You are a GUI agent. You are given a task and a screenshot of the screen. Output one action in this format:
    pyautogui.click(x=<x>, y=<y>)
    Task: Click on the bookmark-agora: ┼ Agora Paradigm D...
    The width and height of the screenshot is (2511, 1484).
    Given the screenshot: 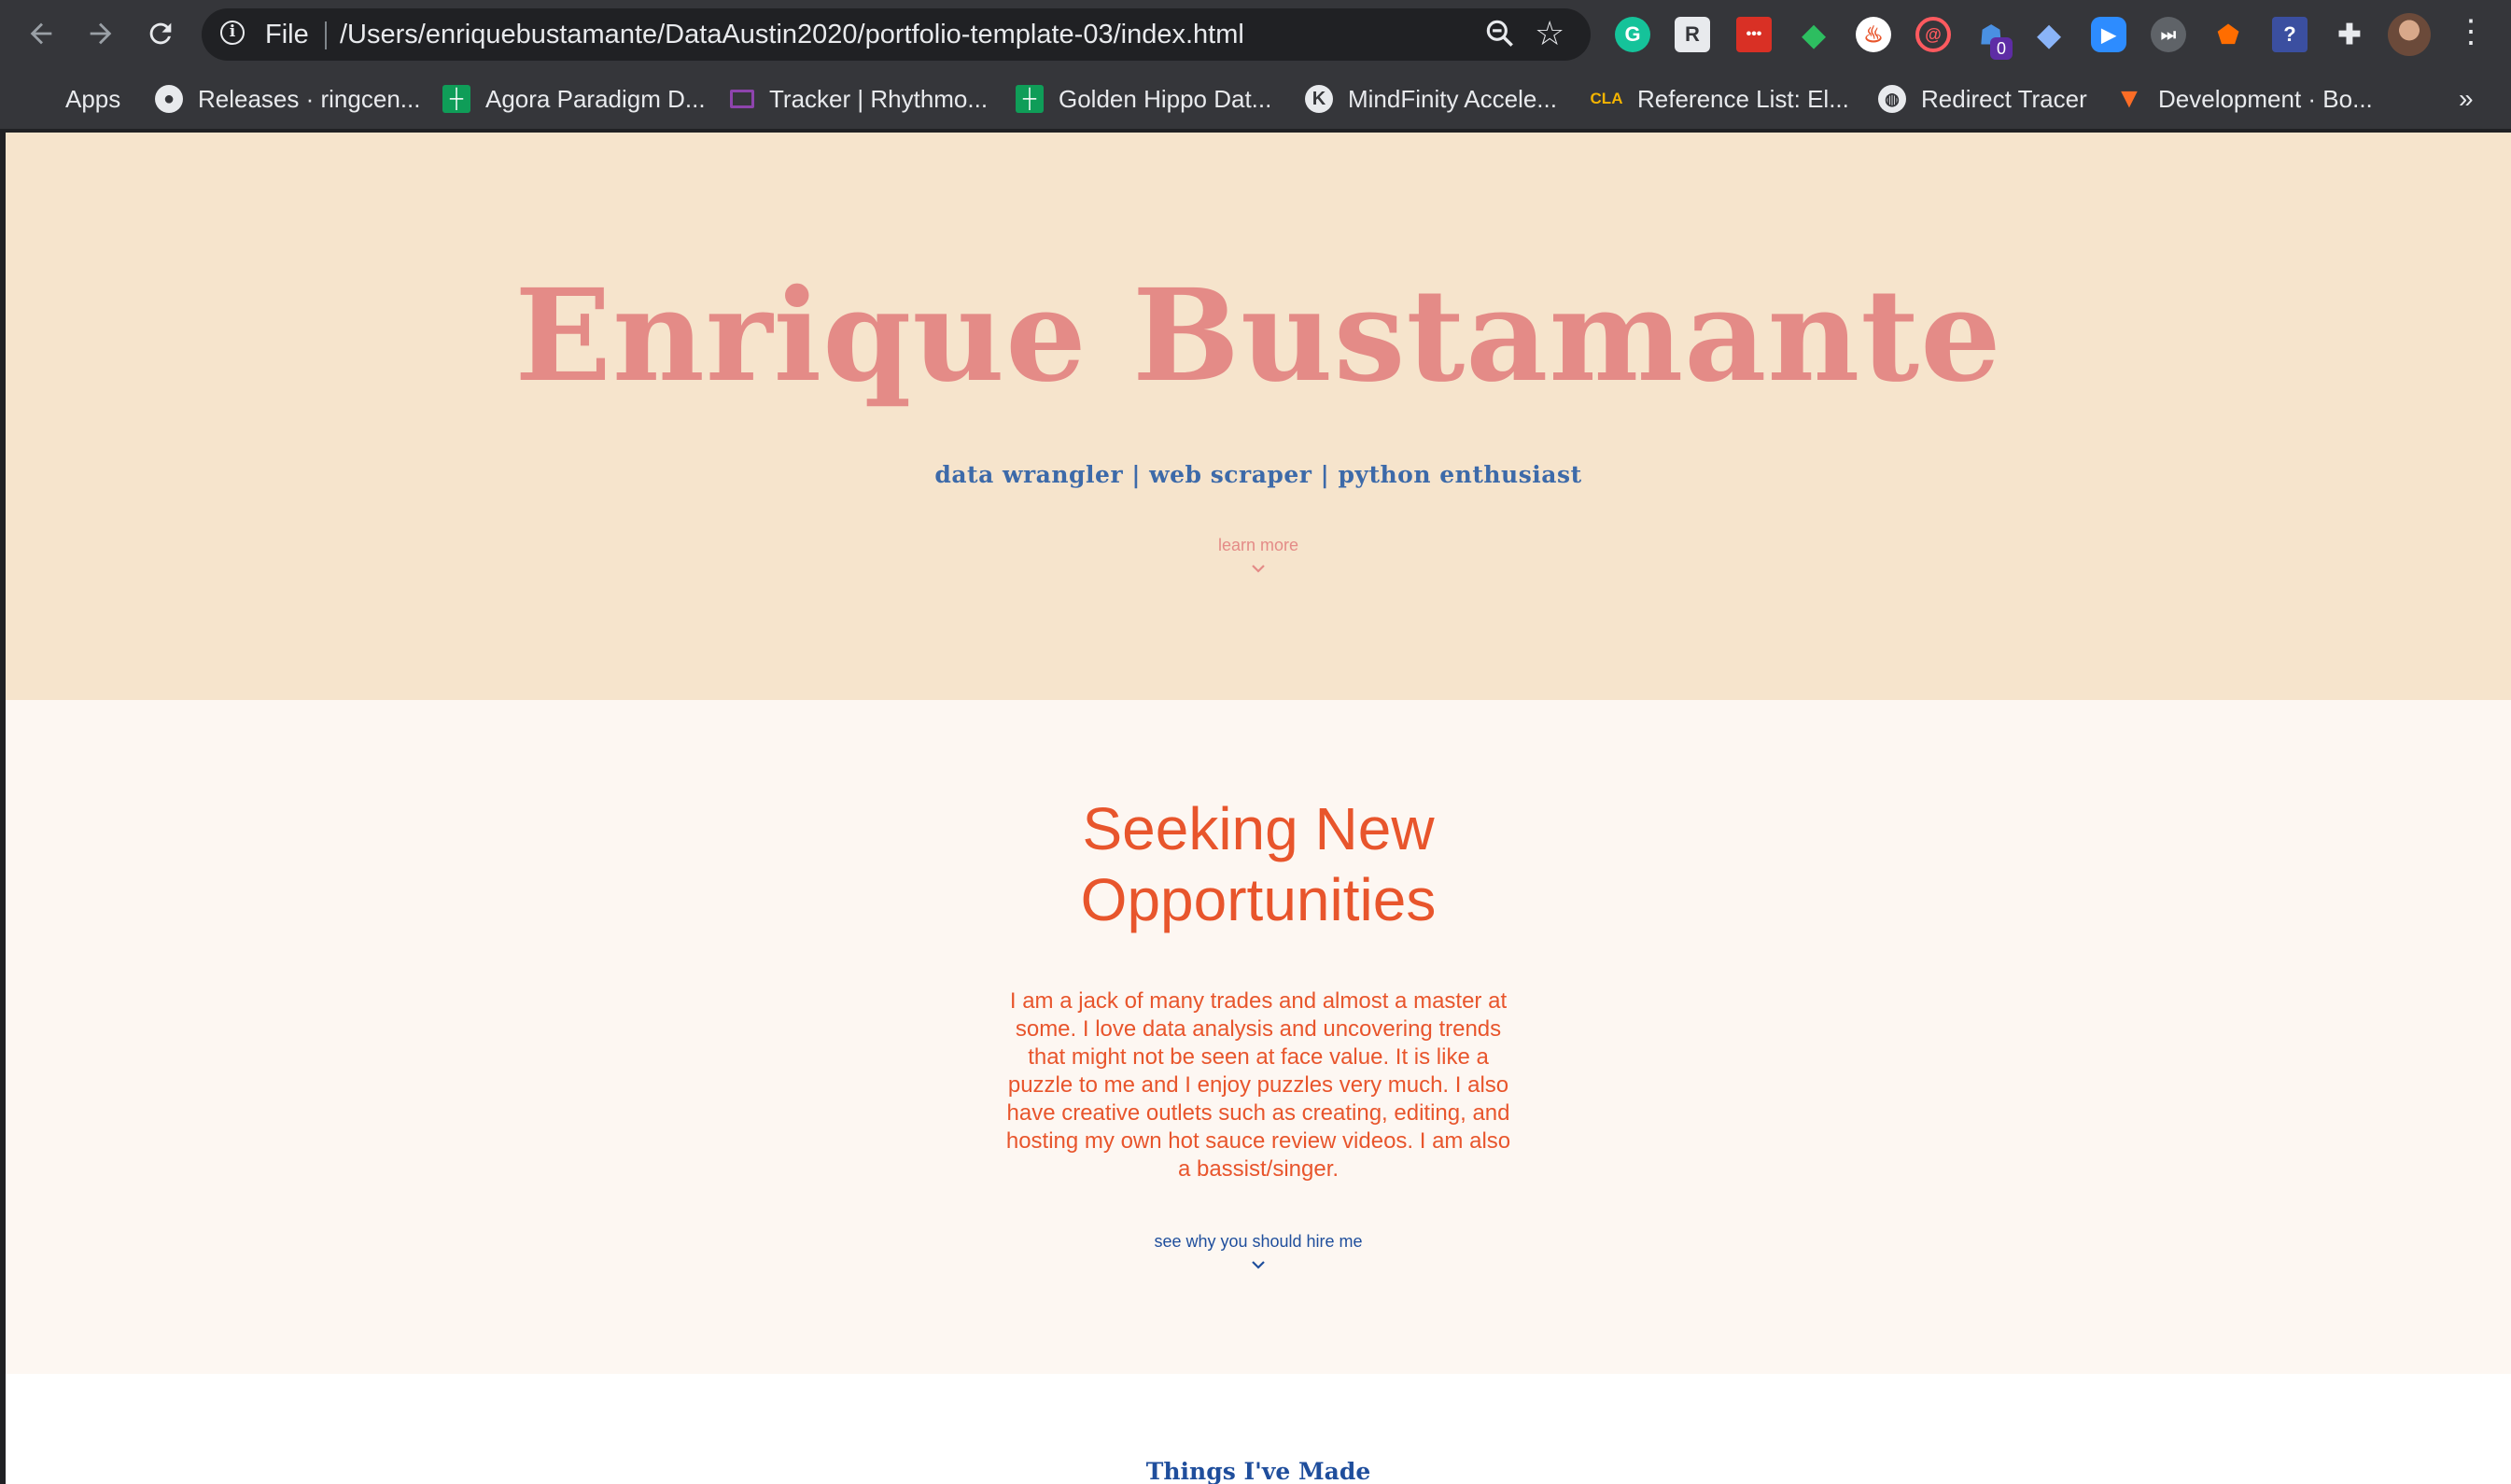 What is the action you would take?
    pyautogui.click(x=574, y=98)
    